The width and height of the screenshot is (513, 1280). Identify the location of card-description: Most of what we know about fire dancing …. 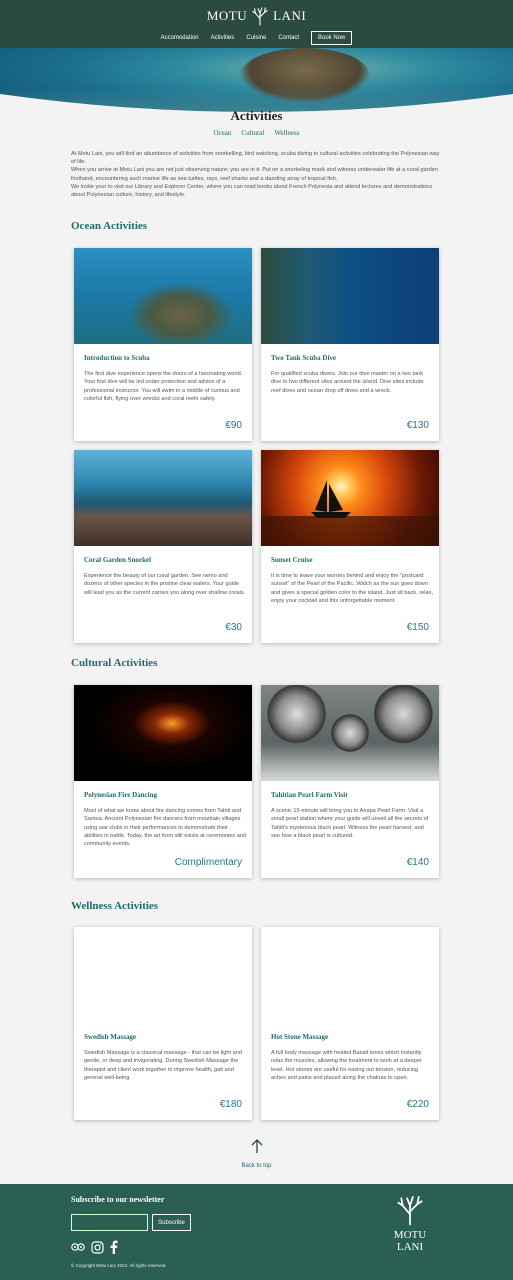
(165, 828).